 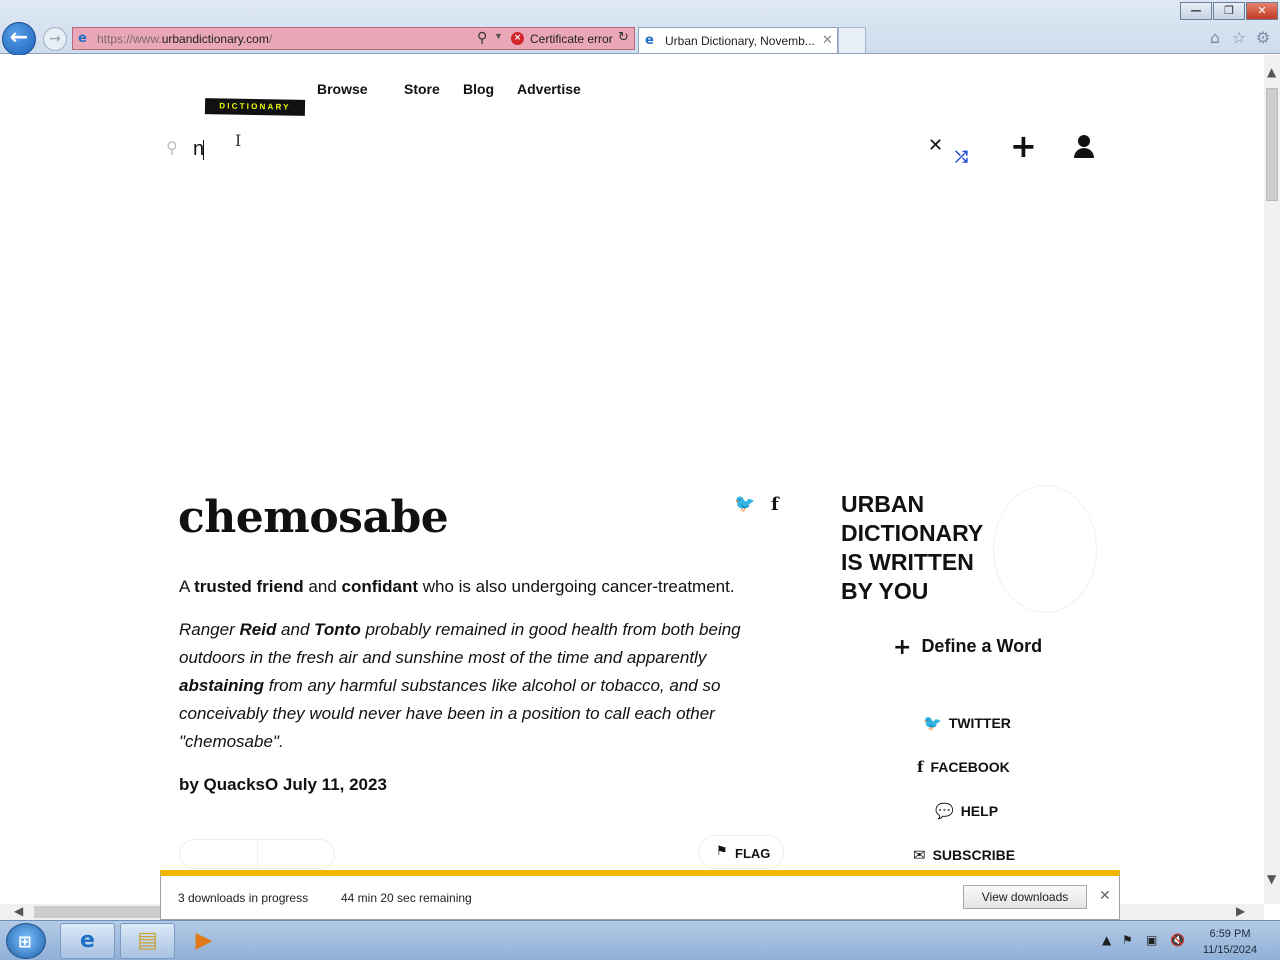 I want to click on sidebar-link-facebook: f FACEBOOK, so click(x=963, y=767).